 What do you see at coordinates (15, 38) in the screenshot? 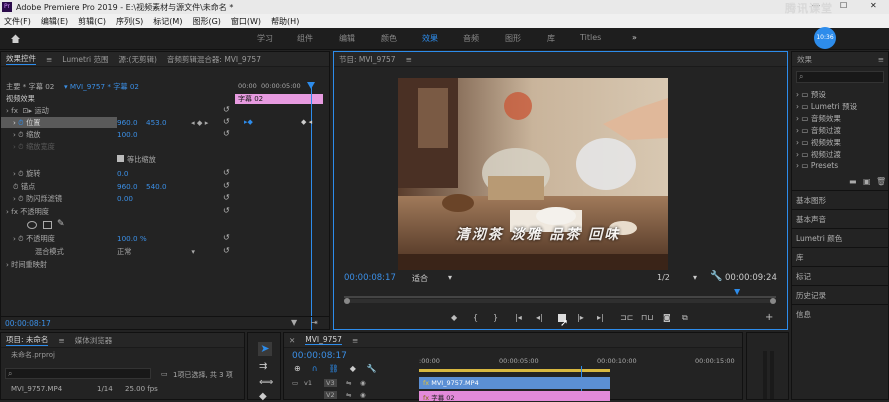
I see `home-icon` at bounding box center [15, 38].